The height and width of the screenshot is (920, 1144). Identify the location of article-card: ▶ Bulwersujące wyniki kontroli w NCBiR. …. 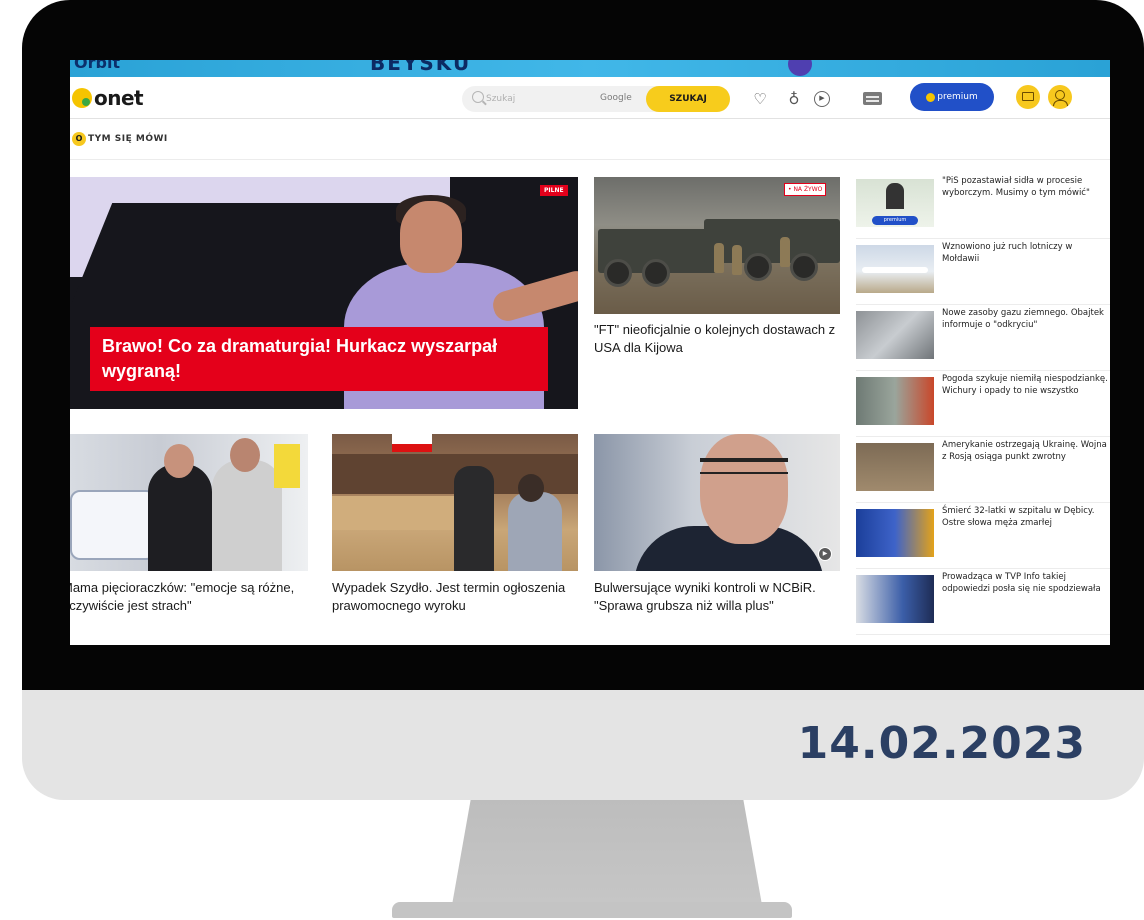
(717, 524).